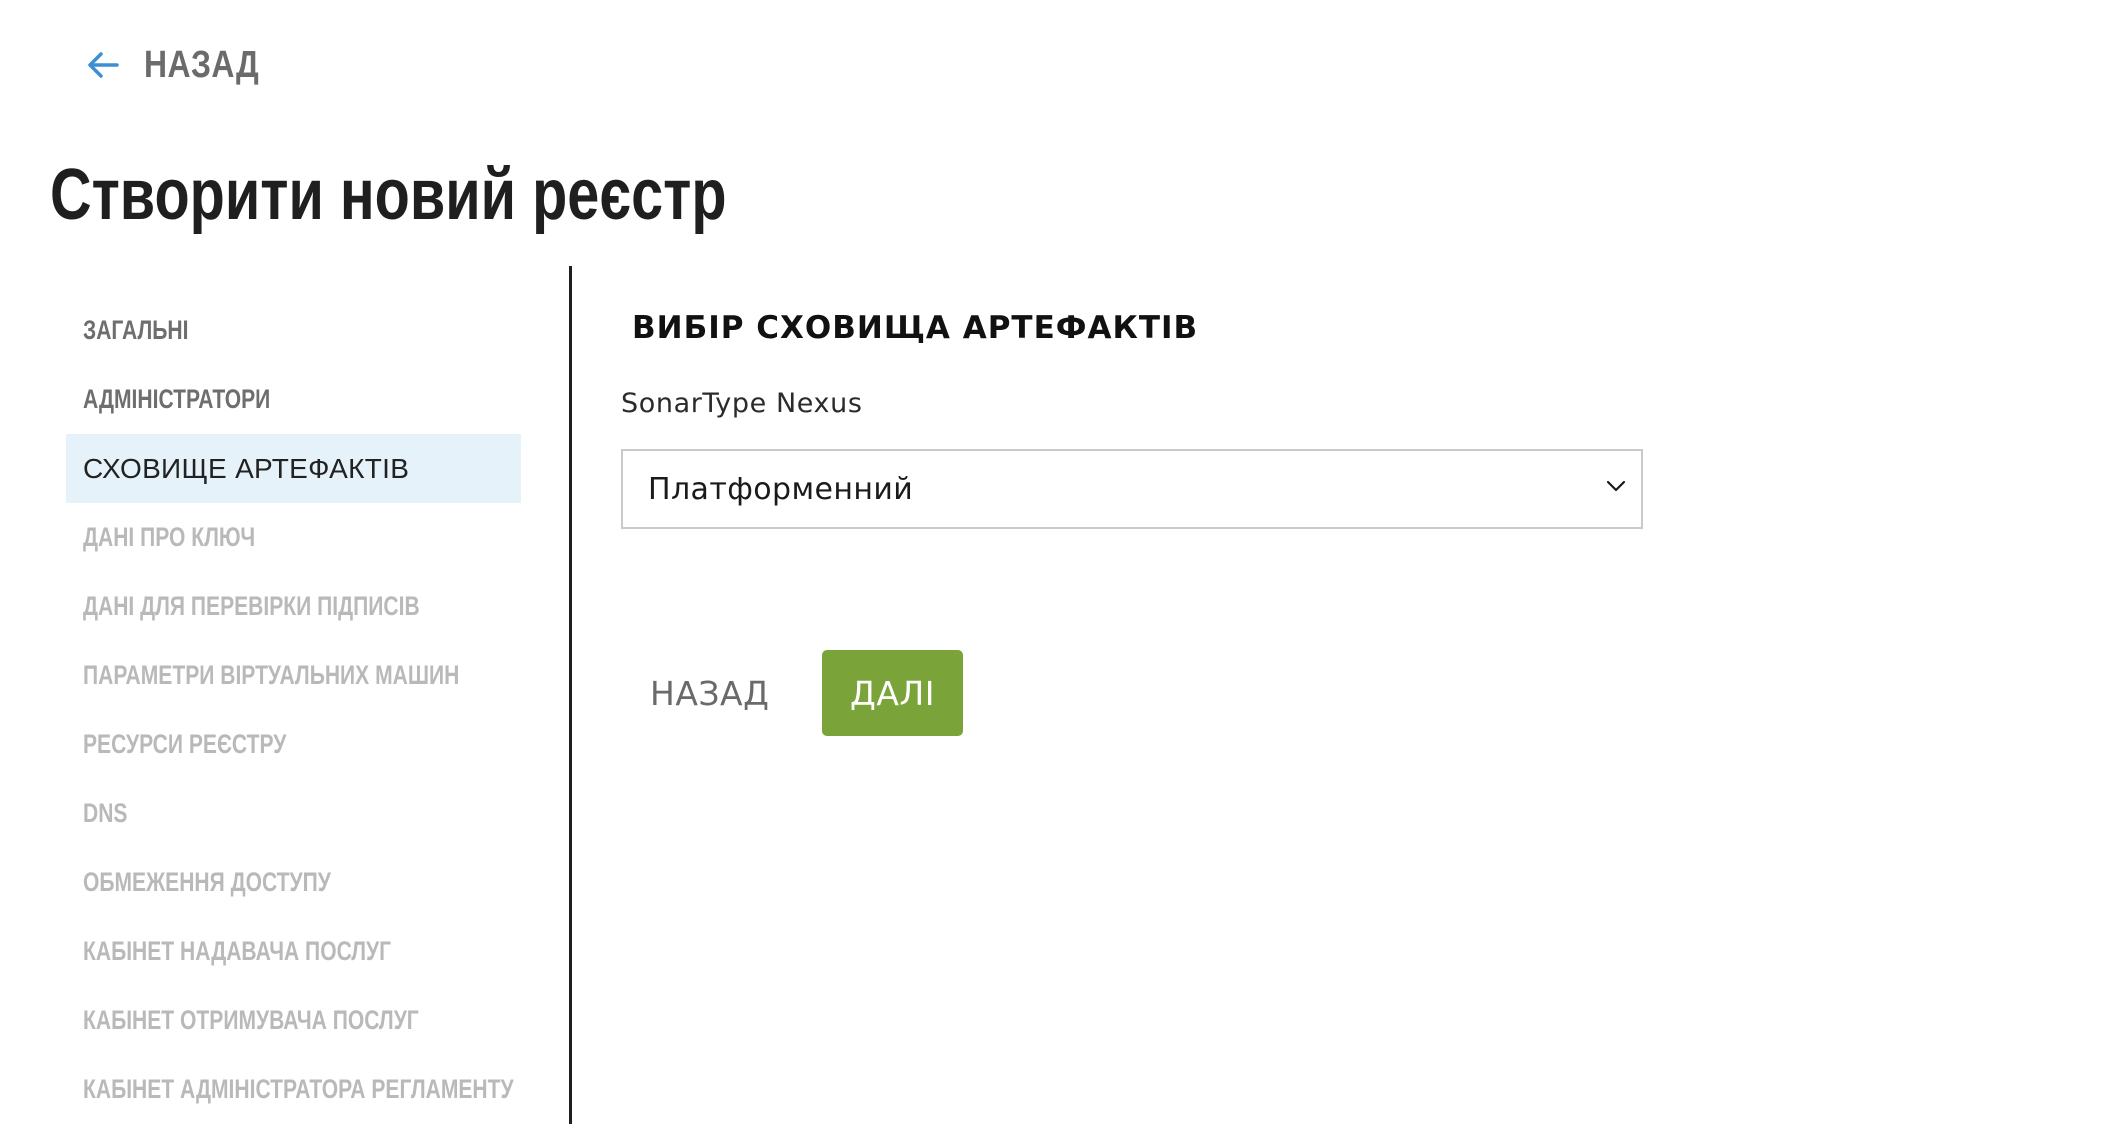  What do you see at coordinates (293, 744) in the screenshot?
I see `sidebar-item-registry-resources: РЕСУРСИ РЕЄСТРУ` at bounding box center [293, 744].